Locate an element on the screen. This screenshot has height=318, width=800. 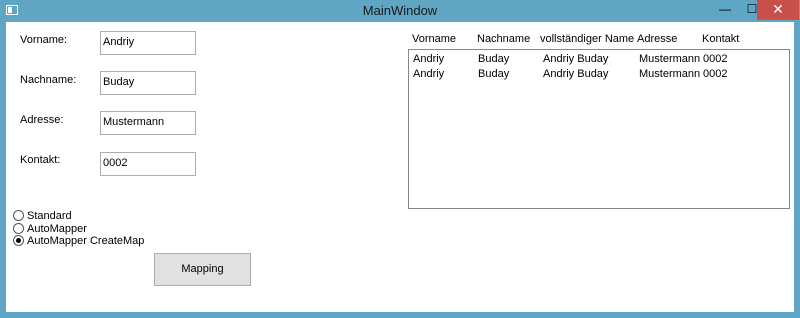
radio-automapper-createmap: AutoMapper CreateMap is located at coordinates (78, 240).